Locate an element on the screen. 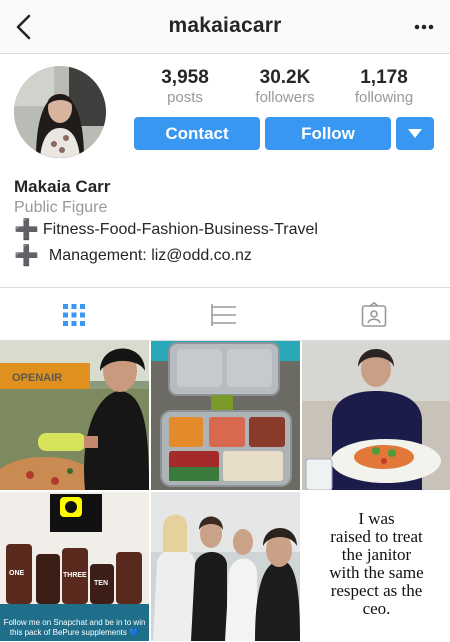 This screenshot has height=642, width=450. ellipsis-icon is located at coordinates (424, 27).